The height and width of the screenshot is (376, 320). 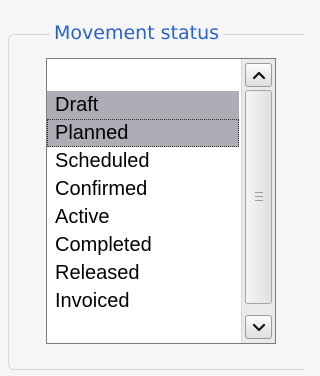 What do you see at coordinates (143, 245) in the screenshot?
I see `list-item-completed: Completed` at bounding box center [143, 245].